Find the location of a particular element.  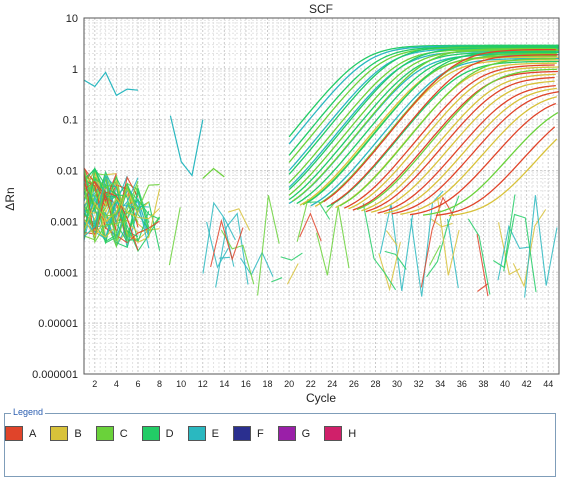

x-tick-label: 42 is located at coordinates (527, 384).